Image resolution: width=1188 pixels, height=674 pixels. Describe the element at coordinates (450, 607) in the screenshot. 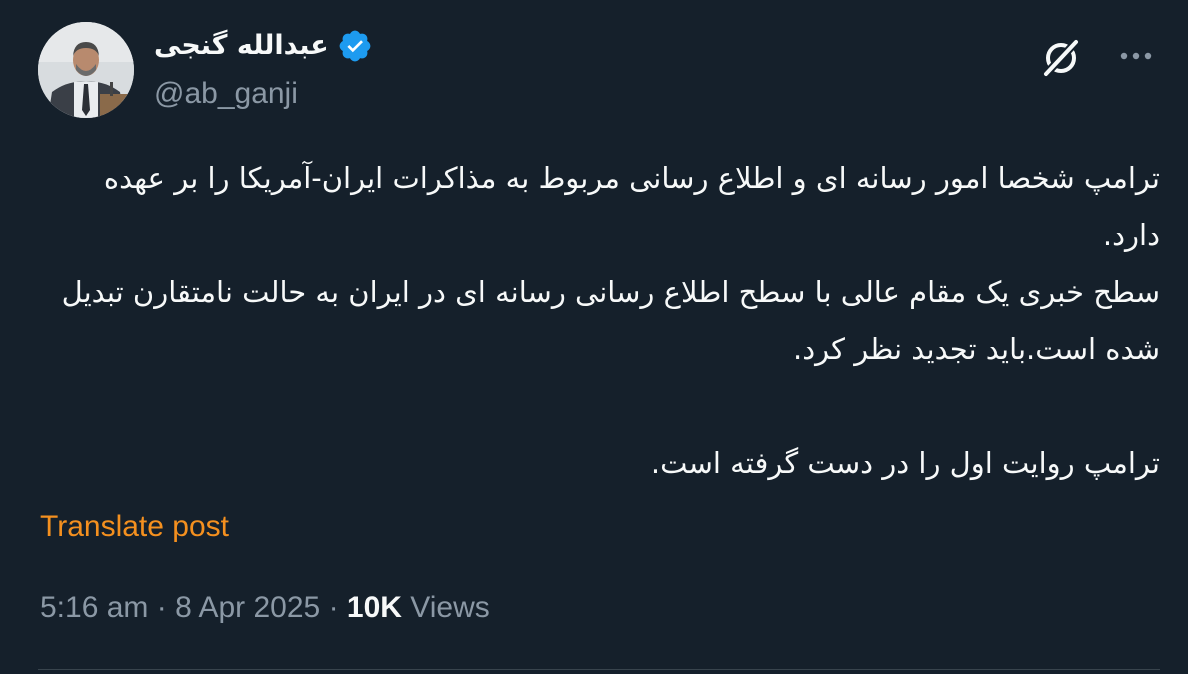

I see `views-label: Views` at that location.